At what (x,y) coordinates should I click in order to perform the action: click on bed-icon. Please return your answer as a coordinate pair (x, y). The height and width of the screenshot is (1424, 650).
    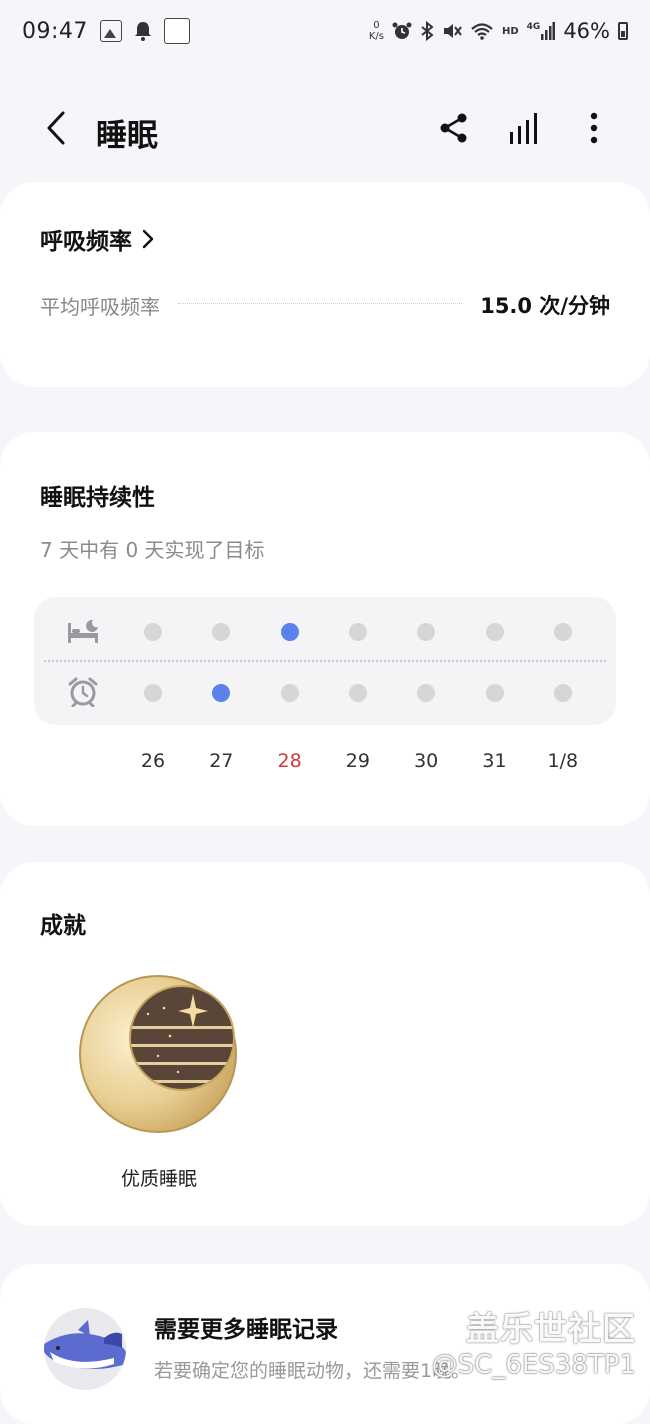
    Looking at the image, I should click on (83, 631).